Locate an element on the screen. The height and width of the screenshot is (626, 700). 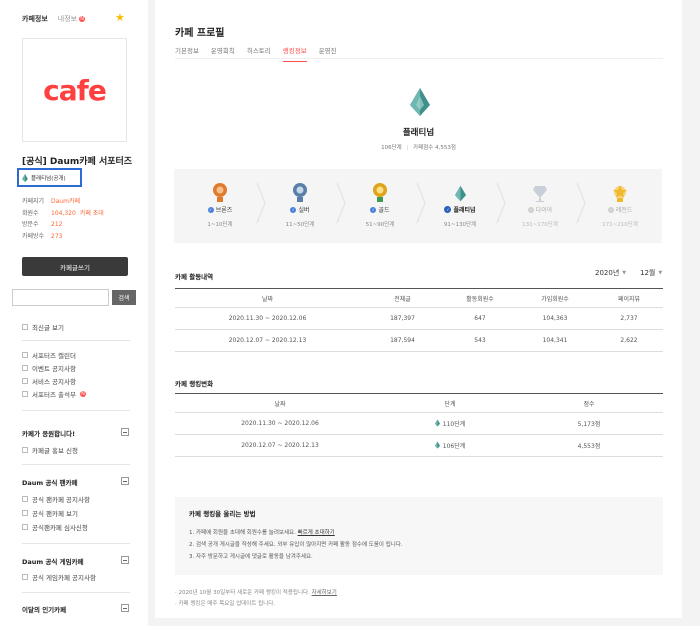
room-count: 273 is located at coordinates (57, 236).